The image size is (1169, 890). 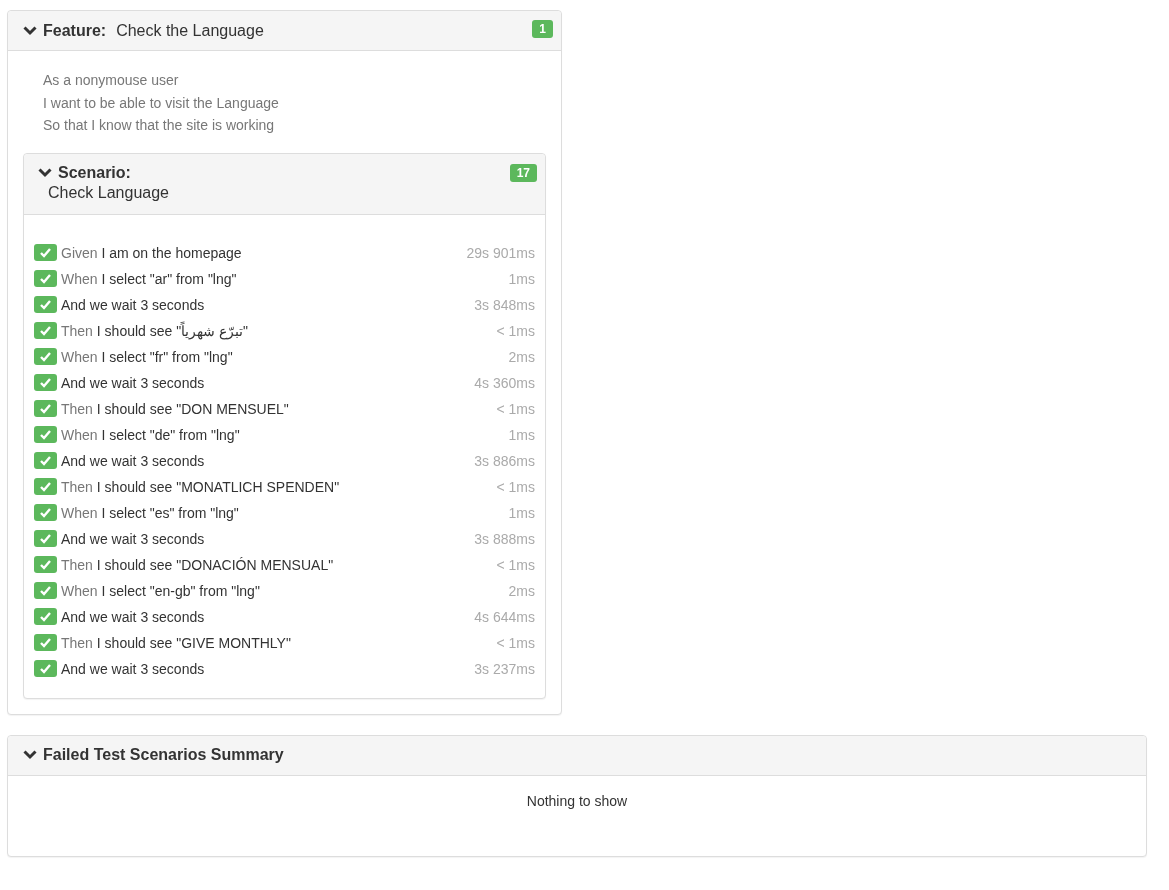 I want to click on feature-title: Check the Language, so click(x=190, y=30).